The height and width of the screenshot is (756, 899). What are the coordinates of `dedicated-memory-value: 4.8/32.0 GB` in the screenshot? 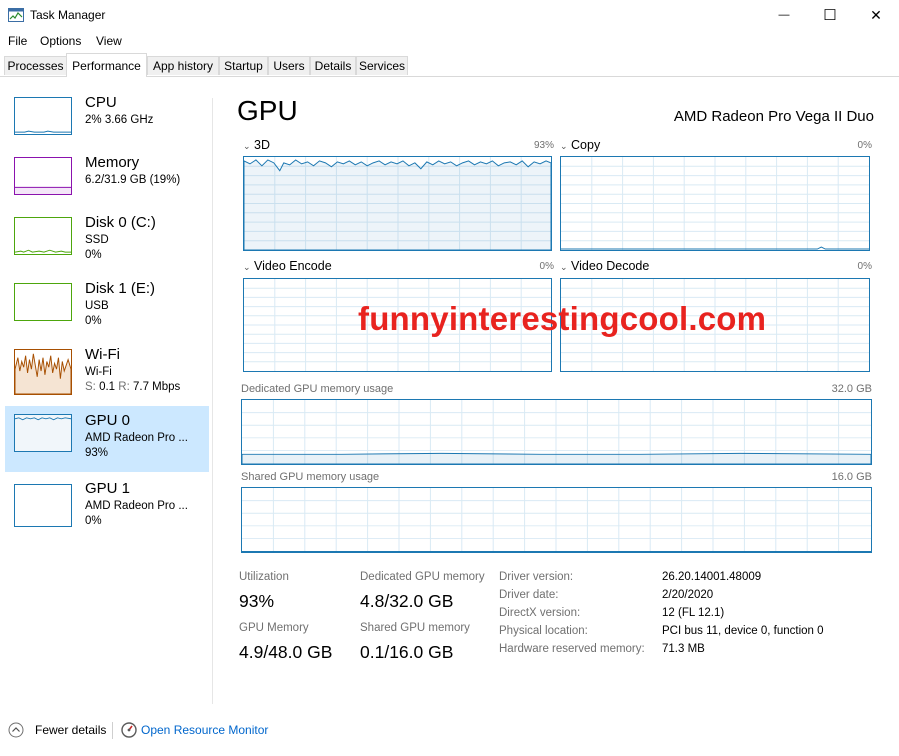 It's located at (407, 601).